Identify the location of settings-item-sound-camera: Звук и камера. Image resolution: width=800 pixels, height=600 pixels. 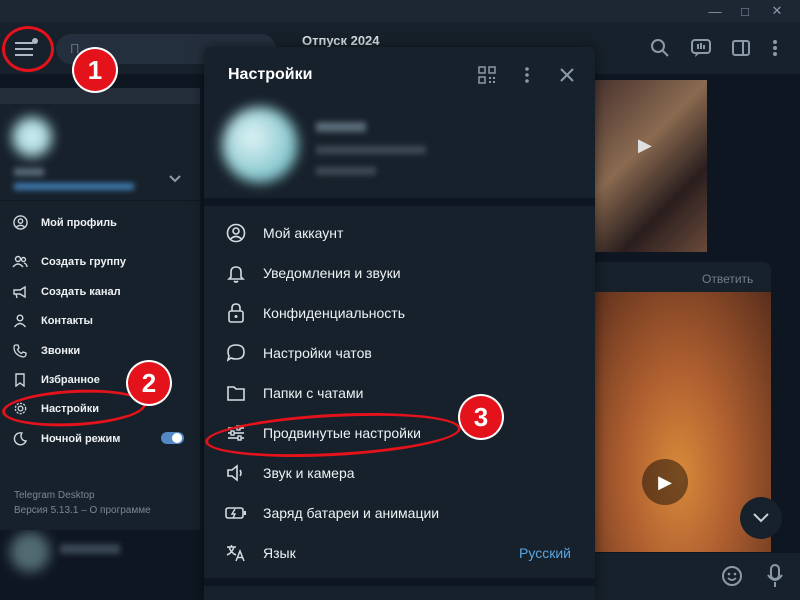
(399, 473).